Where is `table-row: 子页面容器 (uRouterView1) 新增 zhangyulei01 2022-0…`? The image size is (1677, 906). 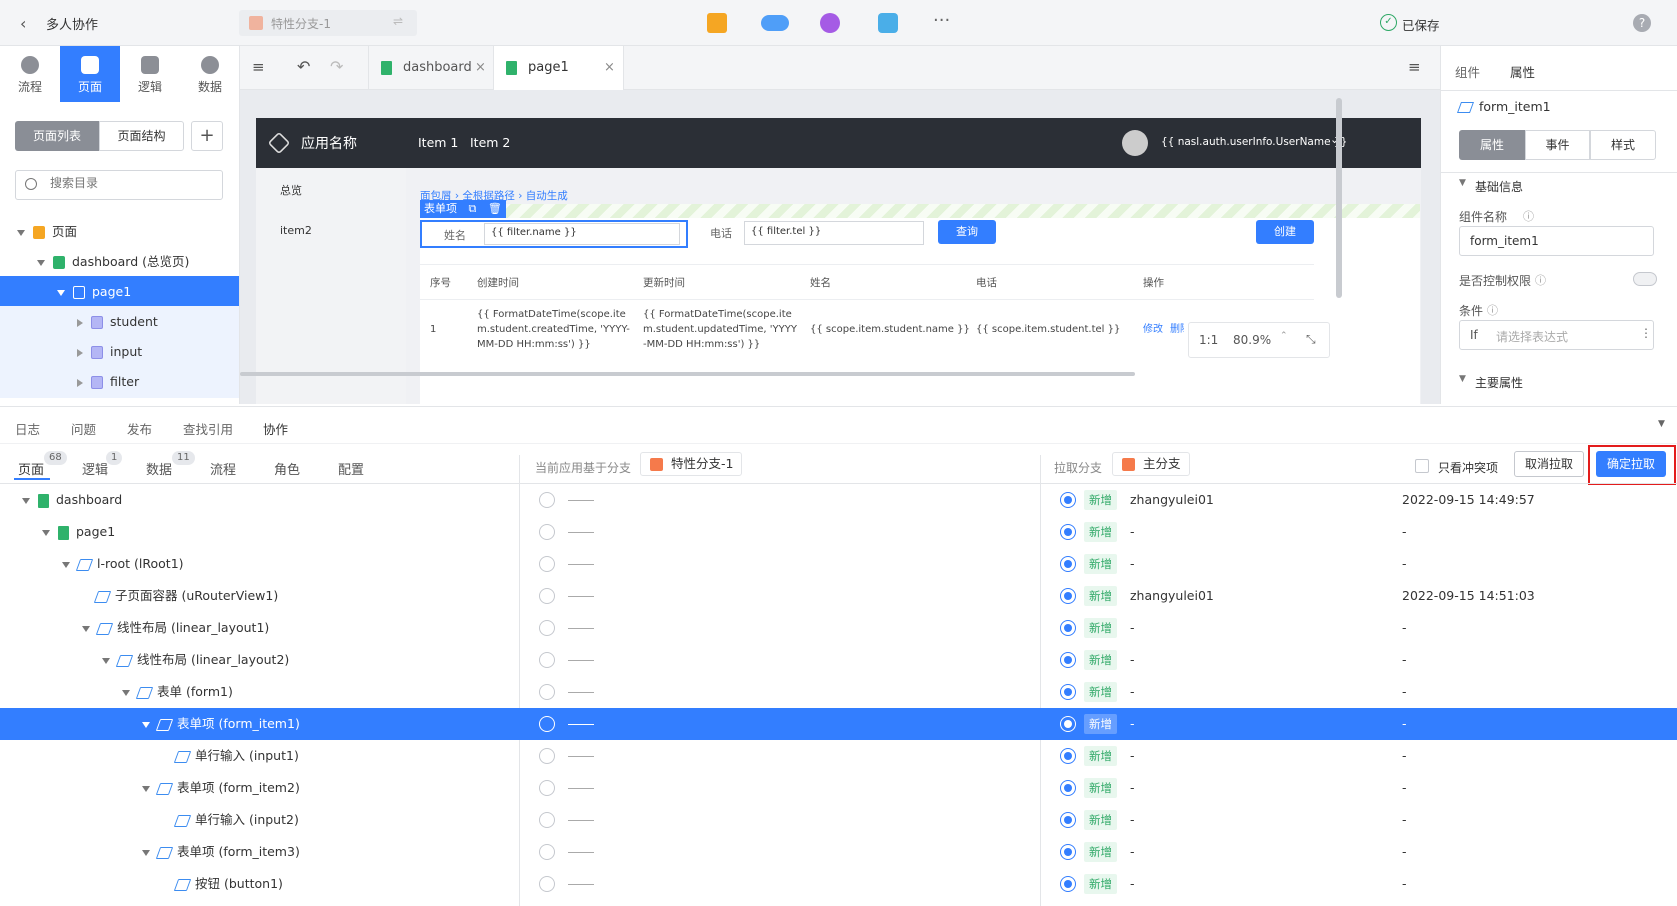 table-row: 子页面容器 (uRouterView1) 新增 zhangyulei01 2022-0… is located at coordinates (838, 596).